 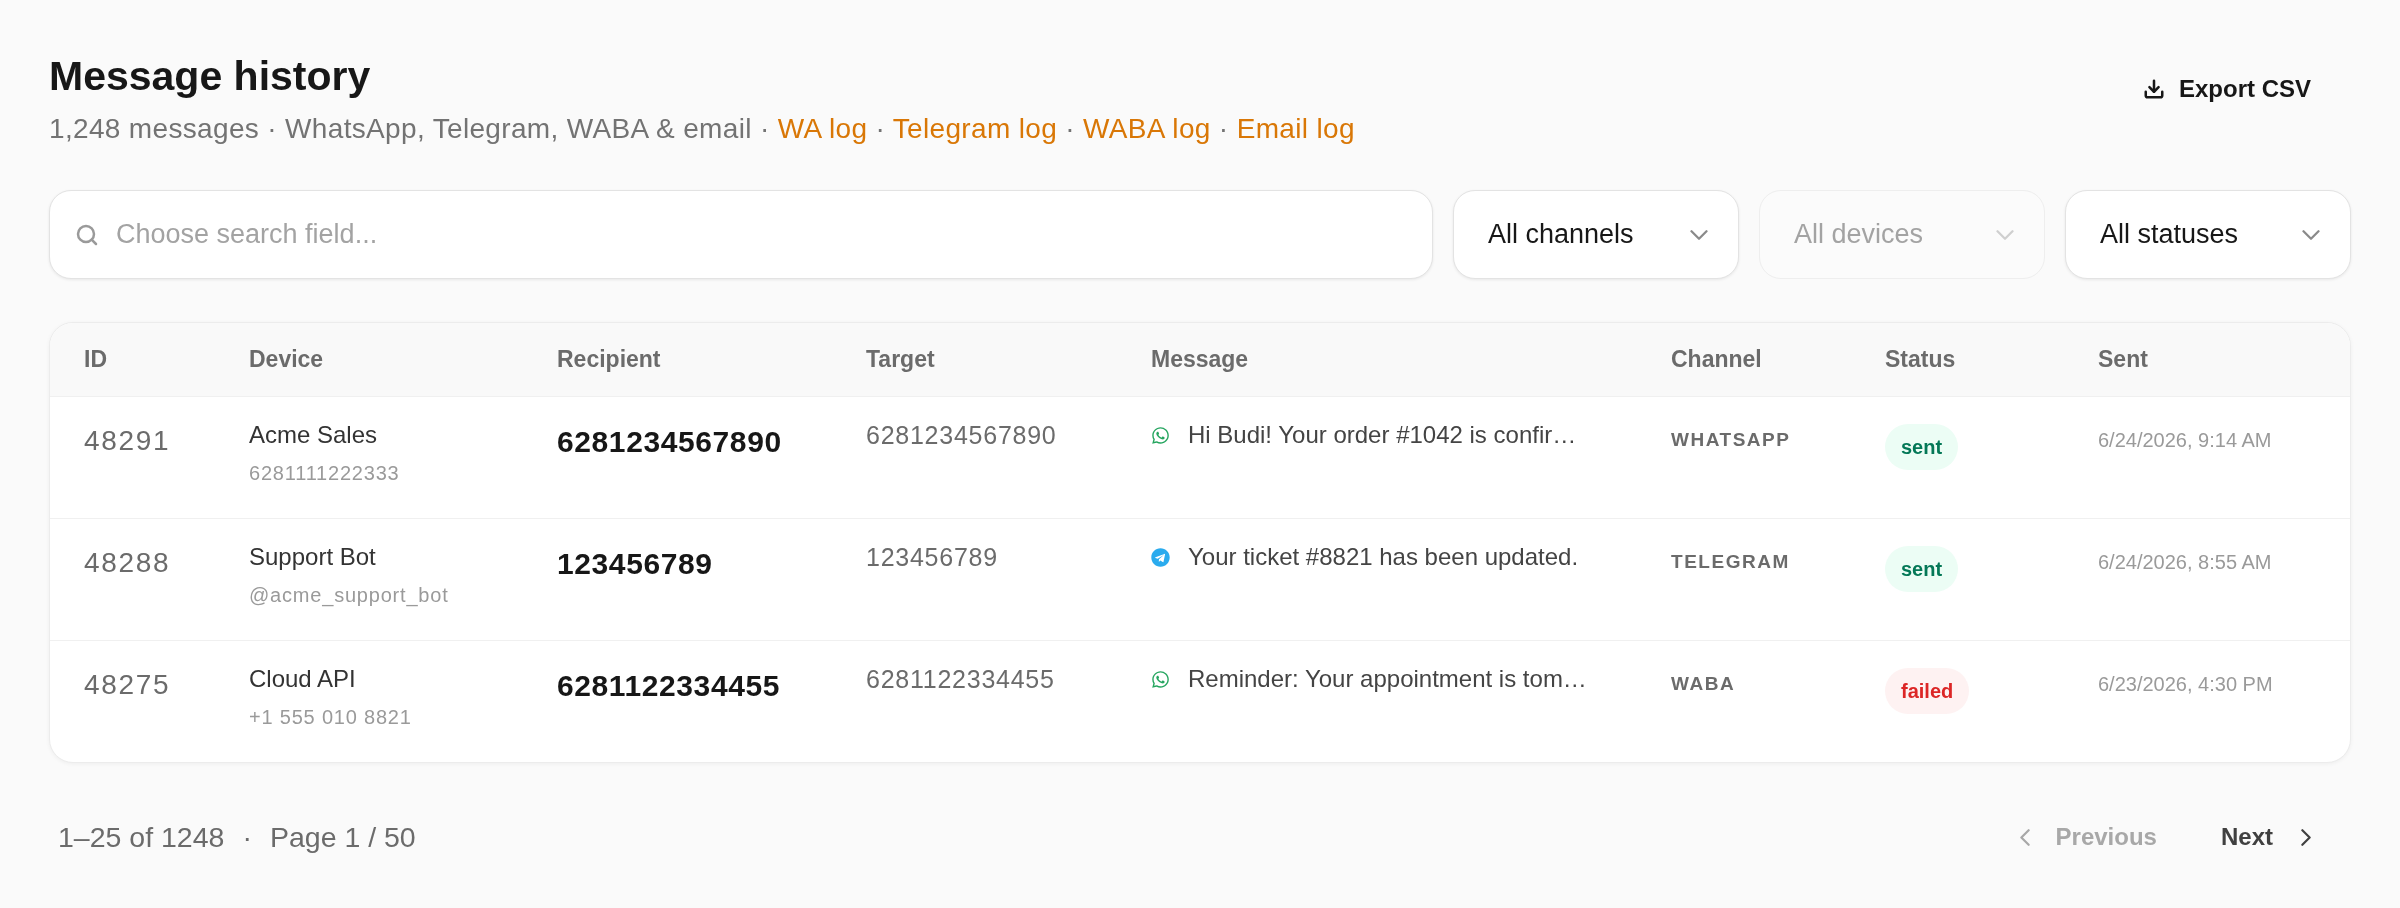 I want to click on message-id: 48291, so click(x=127, y=441).